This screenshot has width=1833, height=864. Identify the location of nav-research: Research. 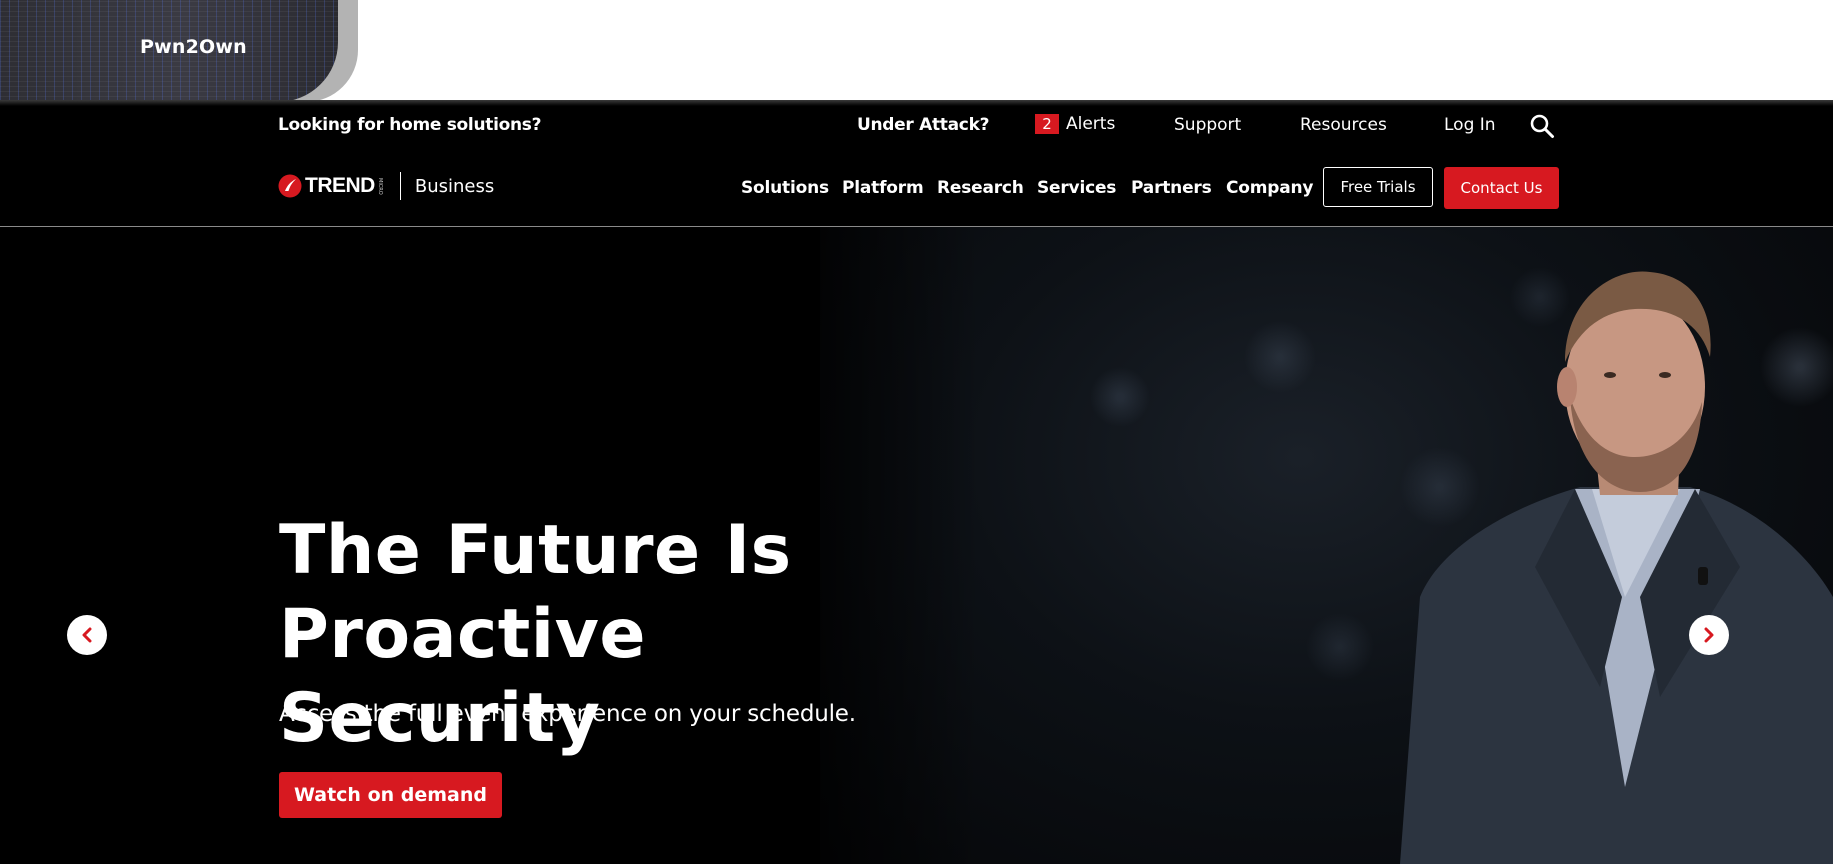
(980, 188).